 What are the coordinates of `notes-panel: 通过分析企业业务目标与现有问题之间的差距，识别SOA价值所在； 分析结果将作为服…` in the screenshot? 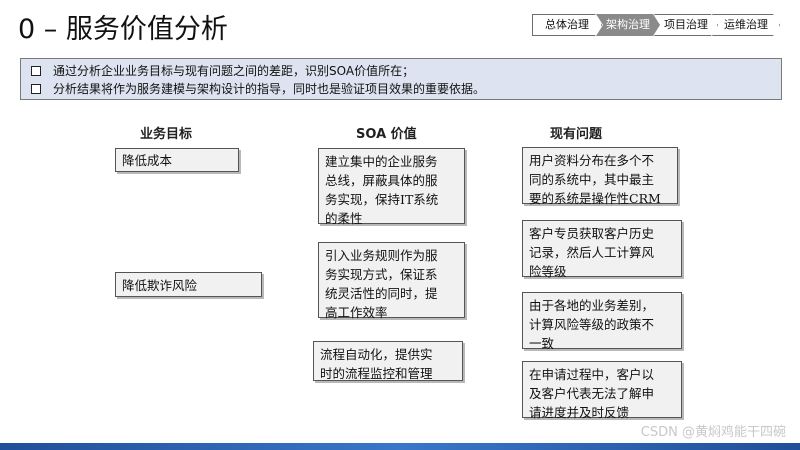 It's located at (401, 79).